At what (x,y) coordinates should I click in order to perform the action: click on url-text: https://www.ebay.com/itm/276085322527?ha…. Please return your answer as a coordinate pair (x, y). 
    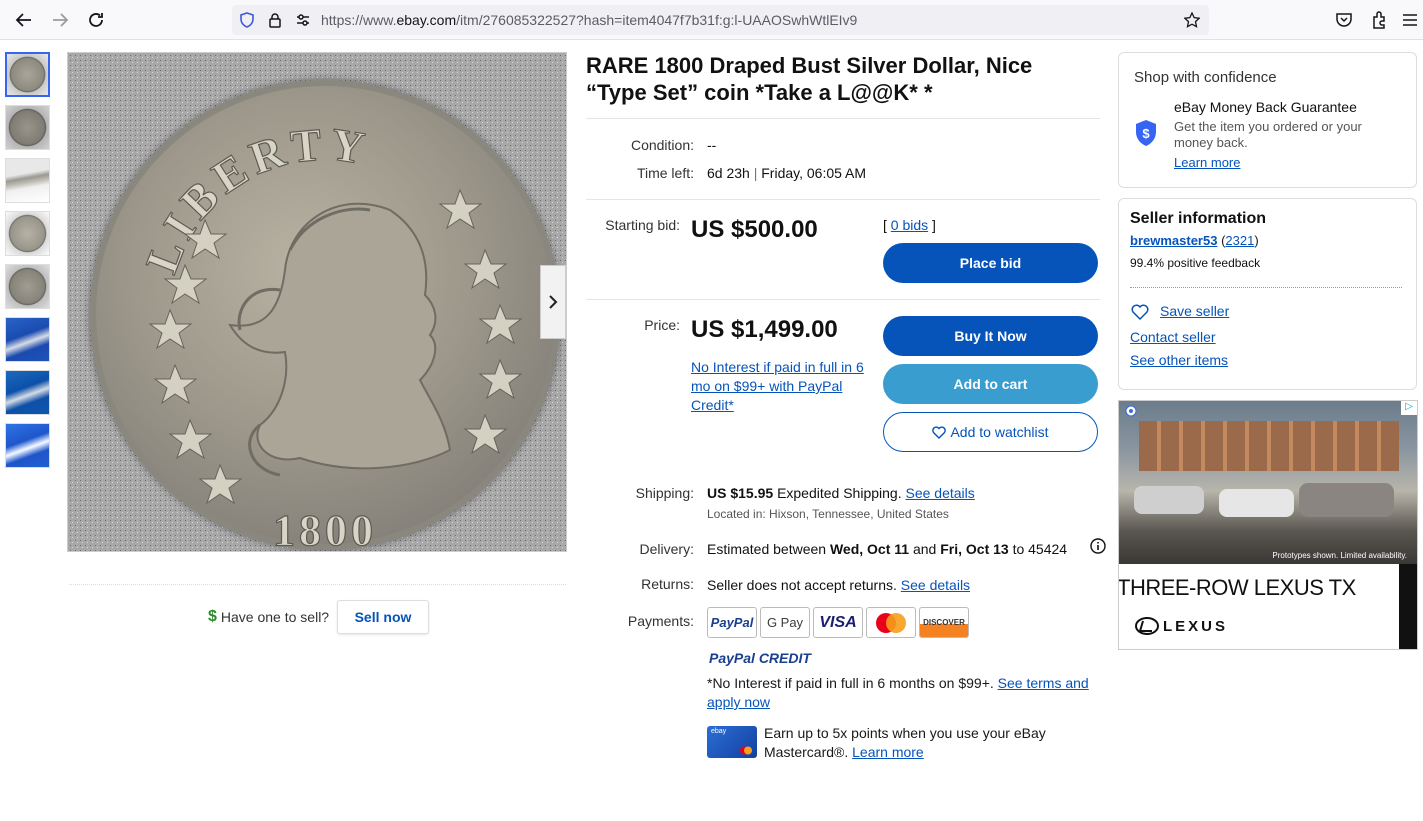
    Looking at the image, I should click on (589, 20).